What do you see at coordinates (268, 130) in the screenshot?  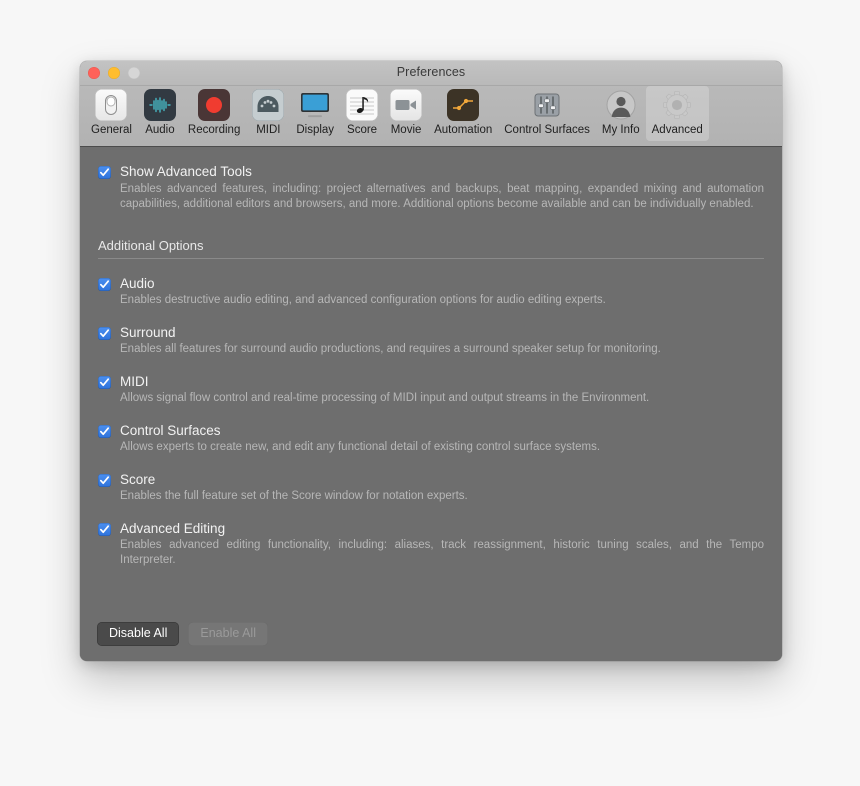 I see `tab-midi-label: MIDI` at bounding box center [268, 130].